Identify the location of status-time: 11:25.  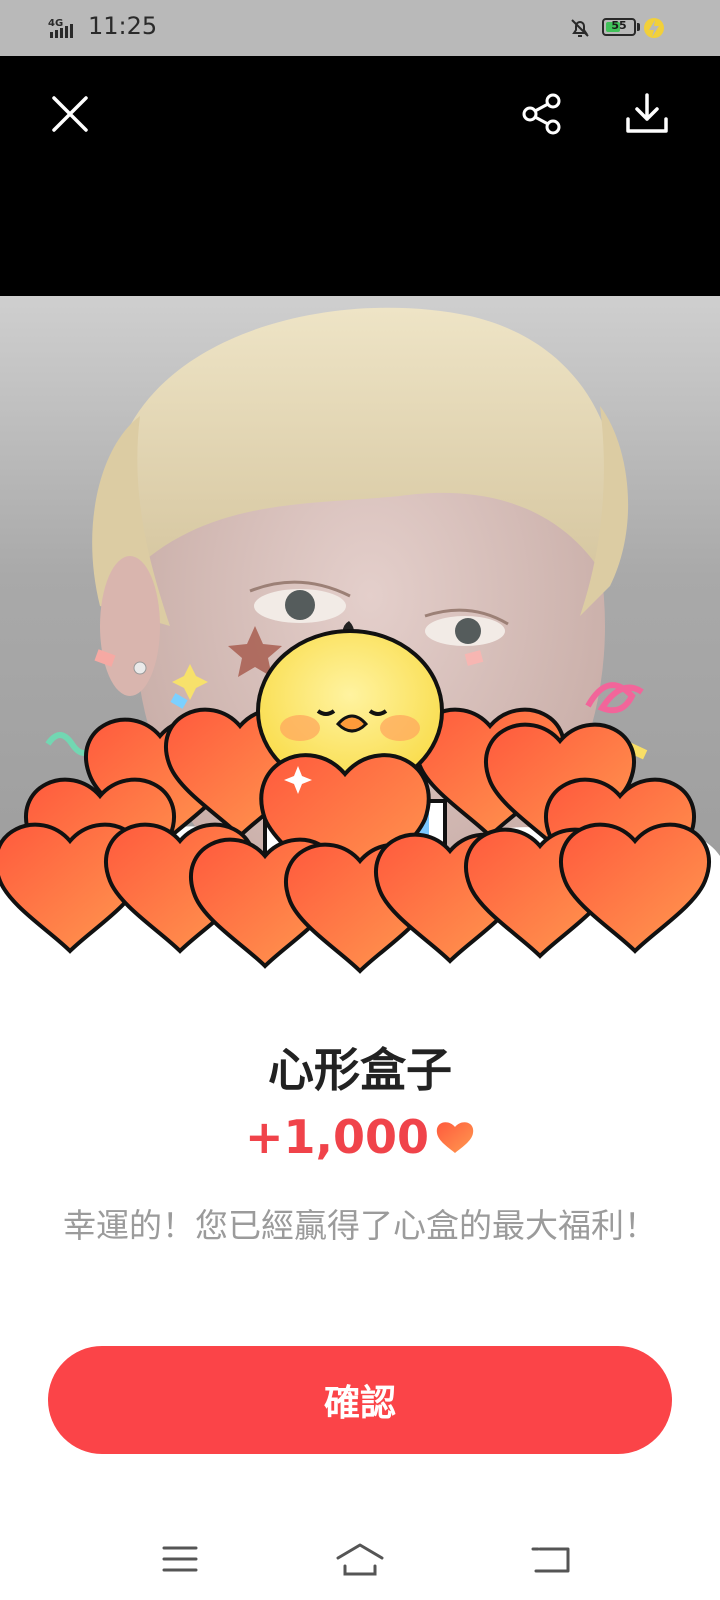
(123, 26).